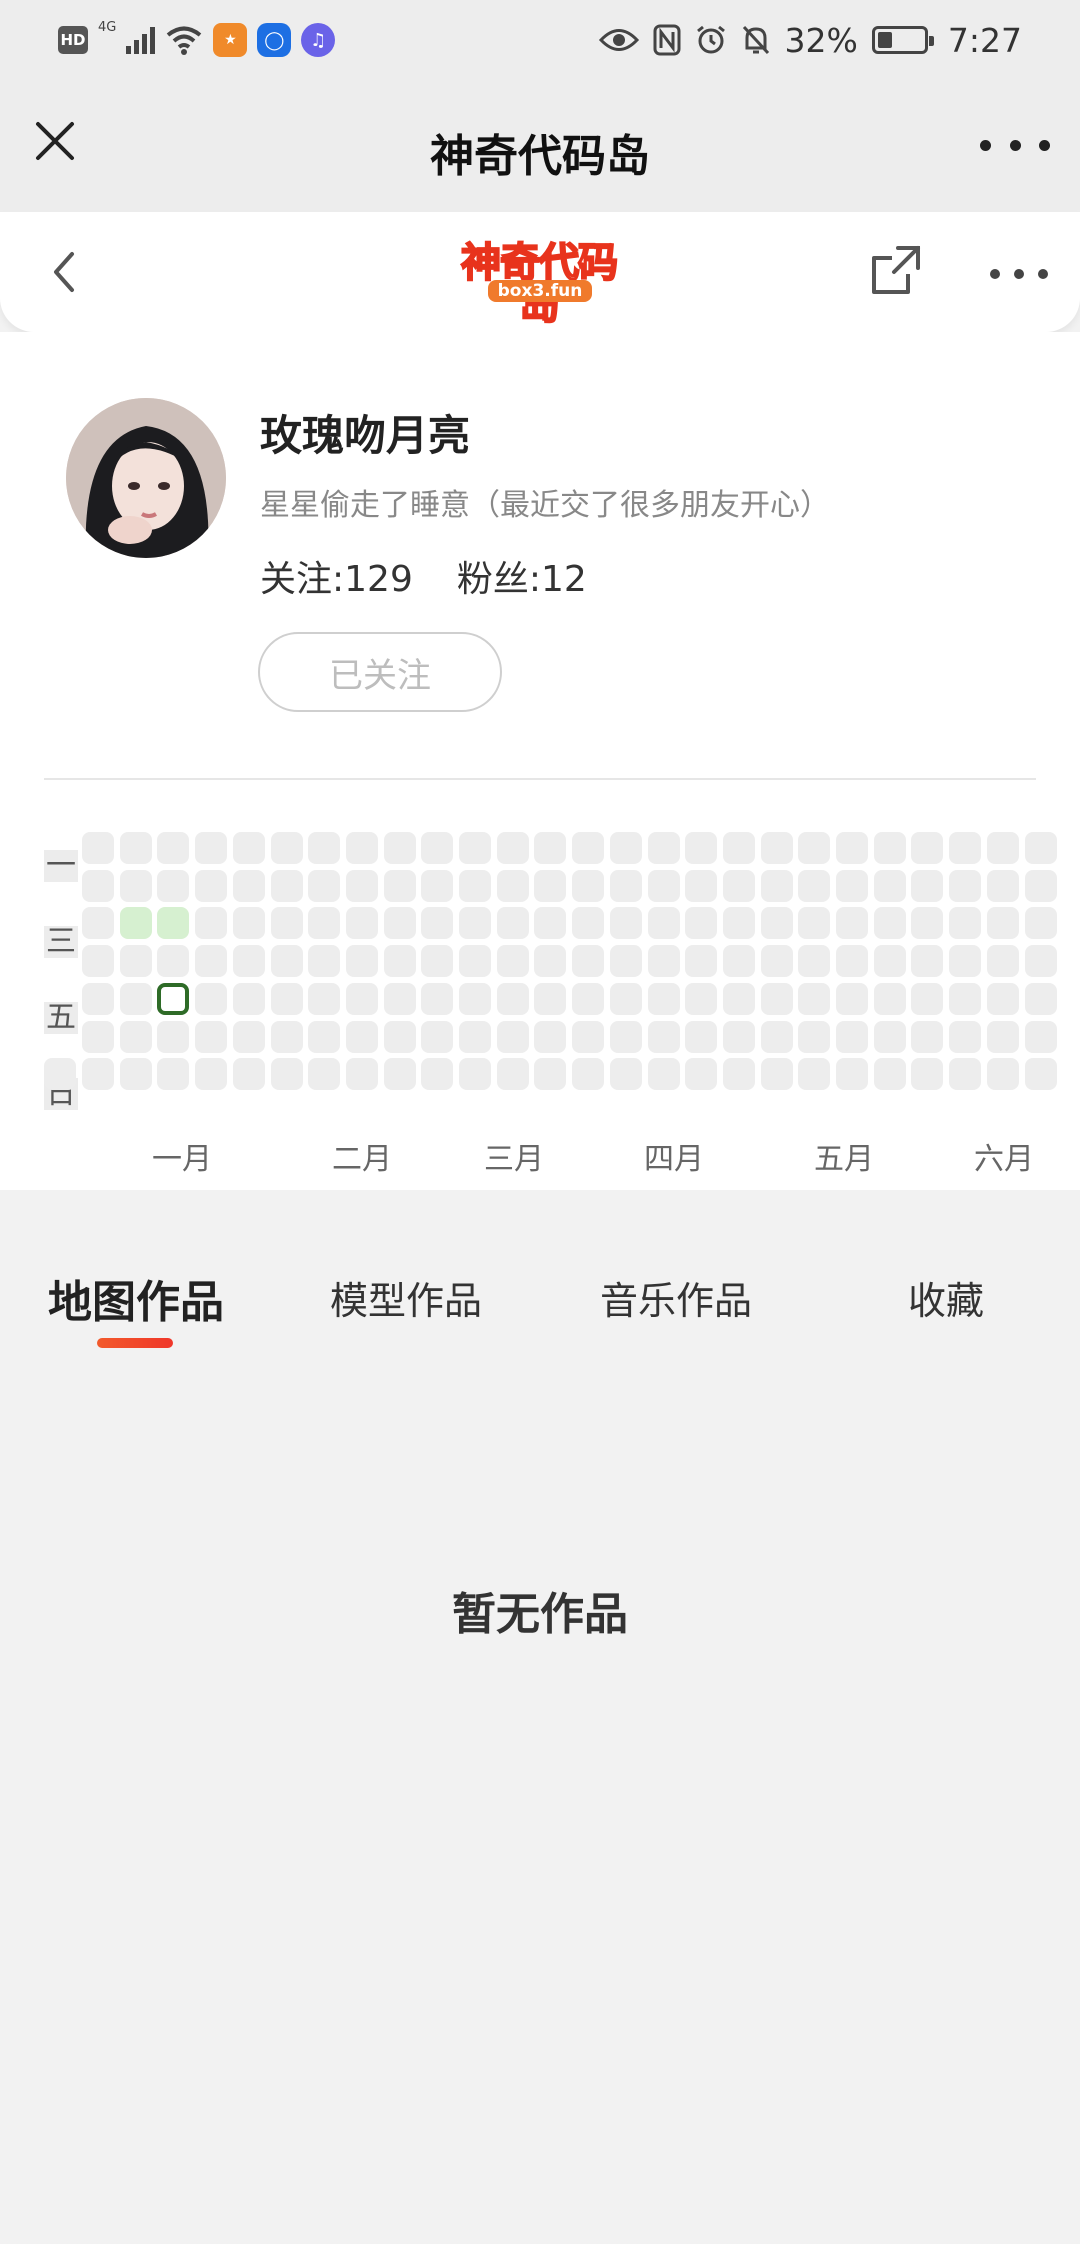  Describe the element at coordinates (136, 1298) in the screenshot. I see `tab-map-works: 地图作品` at that location.